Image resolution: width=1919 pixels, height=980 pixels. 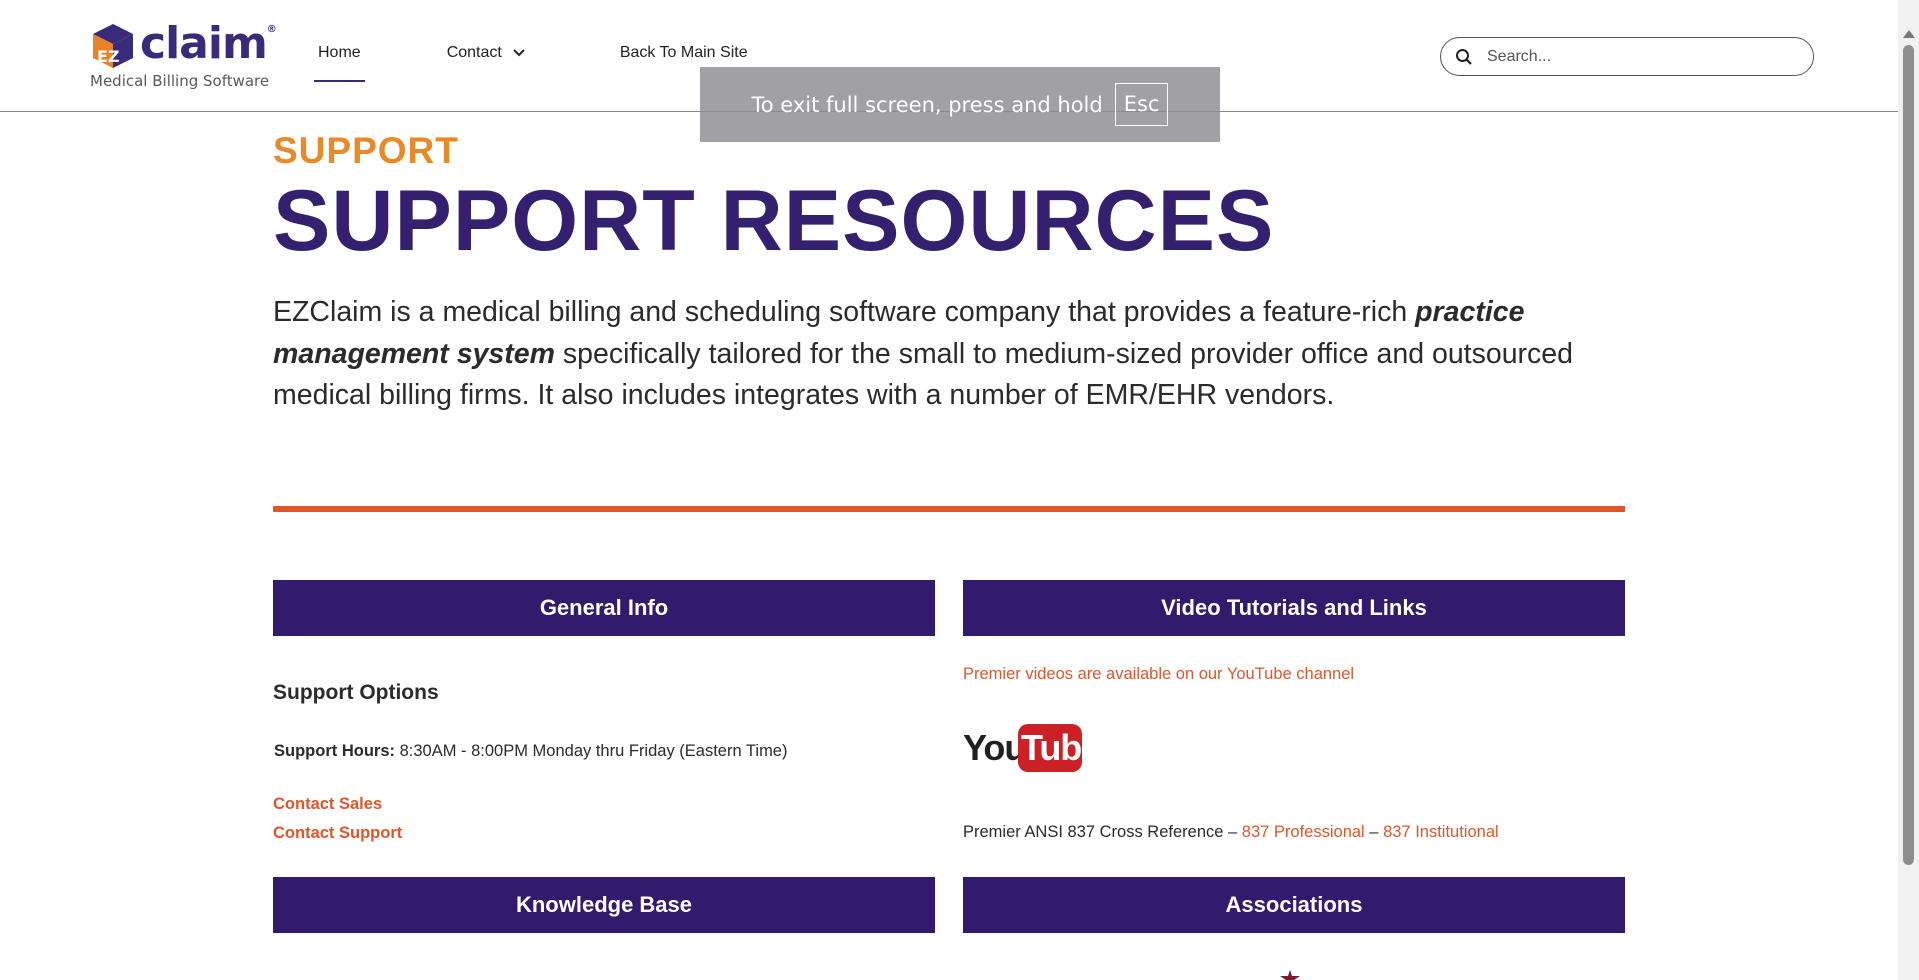 I want to click on contact-support-link: Contact Support, so click(x=337, y=833).